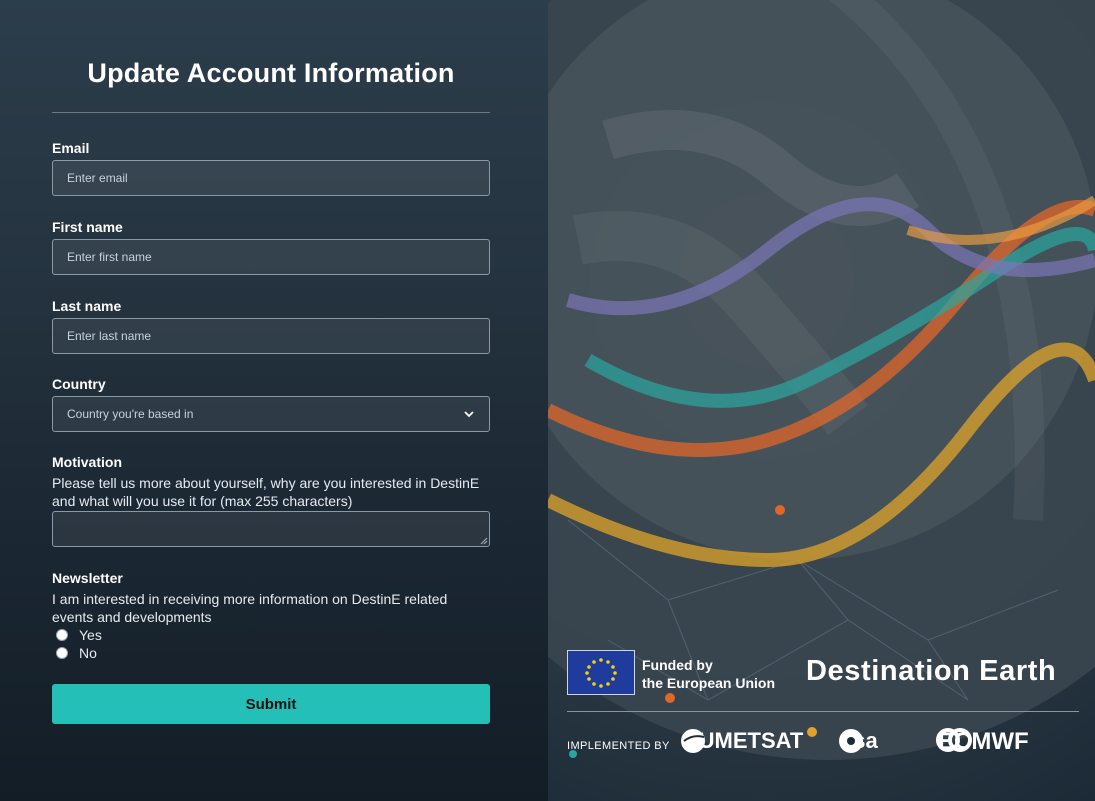 The image size is (1095, 801). What do you see at coordinates (823, 711) in the screenshot?
I see `logo-divider` at bounding box center [823, 711].